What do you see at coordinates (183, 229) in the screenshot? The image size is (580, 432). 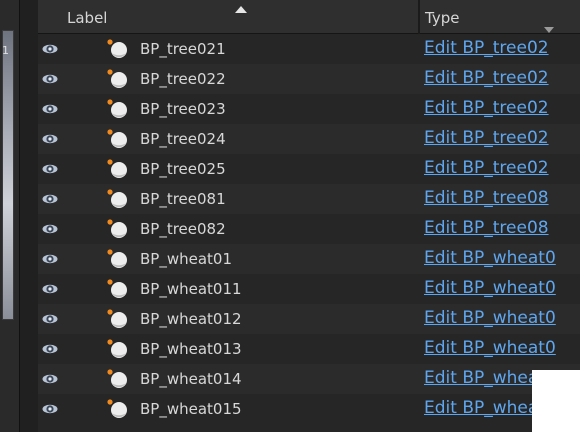 I see `row-label: BP_tree082` at bounding box center [183, 229].